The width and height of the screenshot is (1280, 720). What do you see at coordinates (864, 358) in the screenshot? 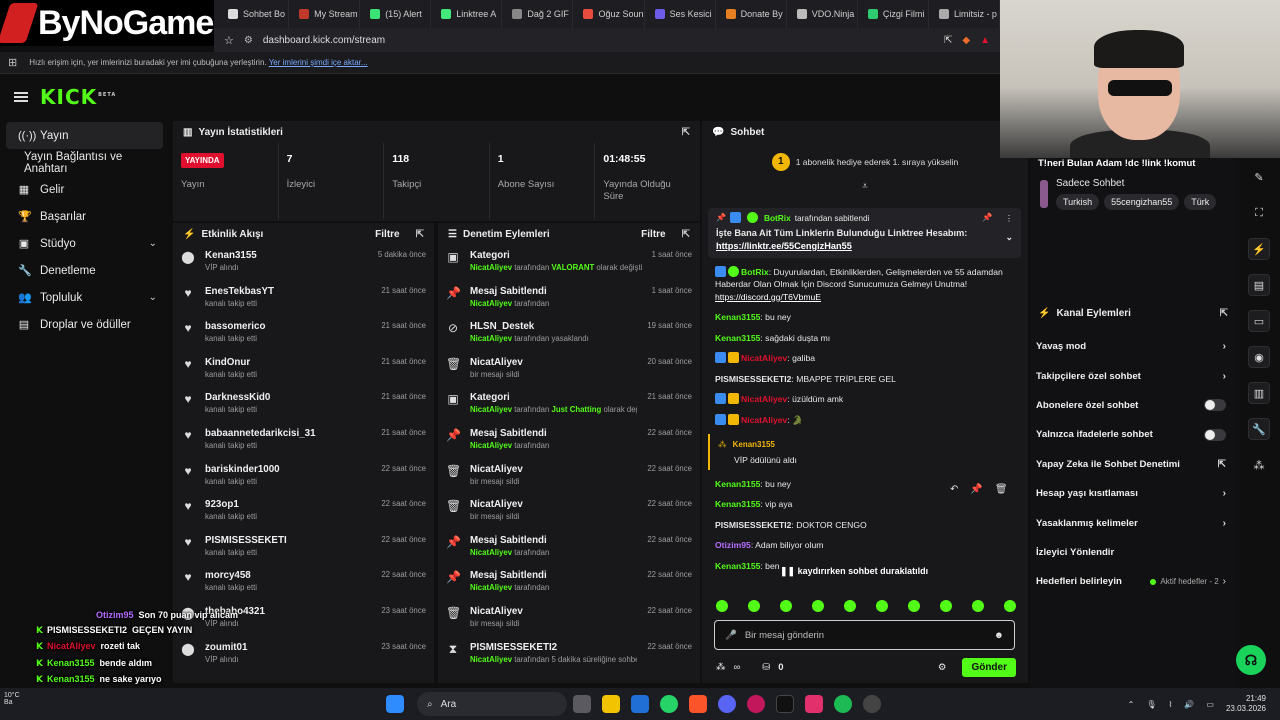
I see `chat-message: NicatAliyev: galiba` at bounding box center [864, 358].